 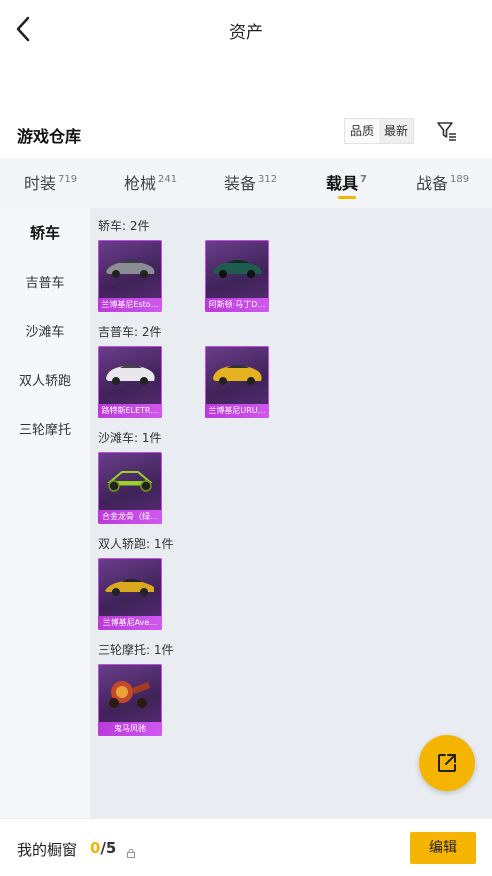 I want to click on vehicle-type-sidebar: 轿车 吉普车 沙滩车 双人轿跑 三轮摩托, so click(x=45, y=513).